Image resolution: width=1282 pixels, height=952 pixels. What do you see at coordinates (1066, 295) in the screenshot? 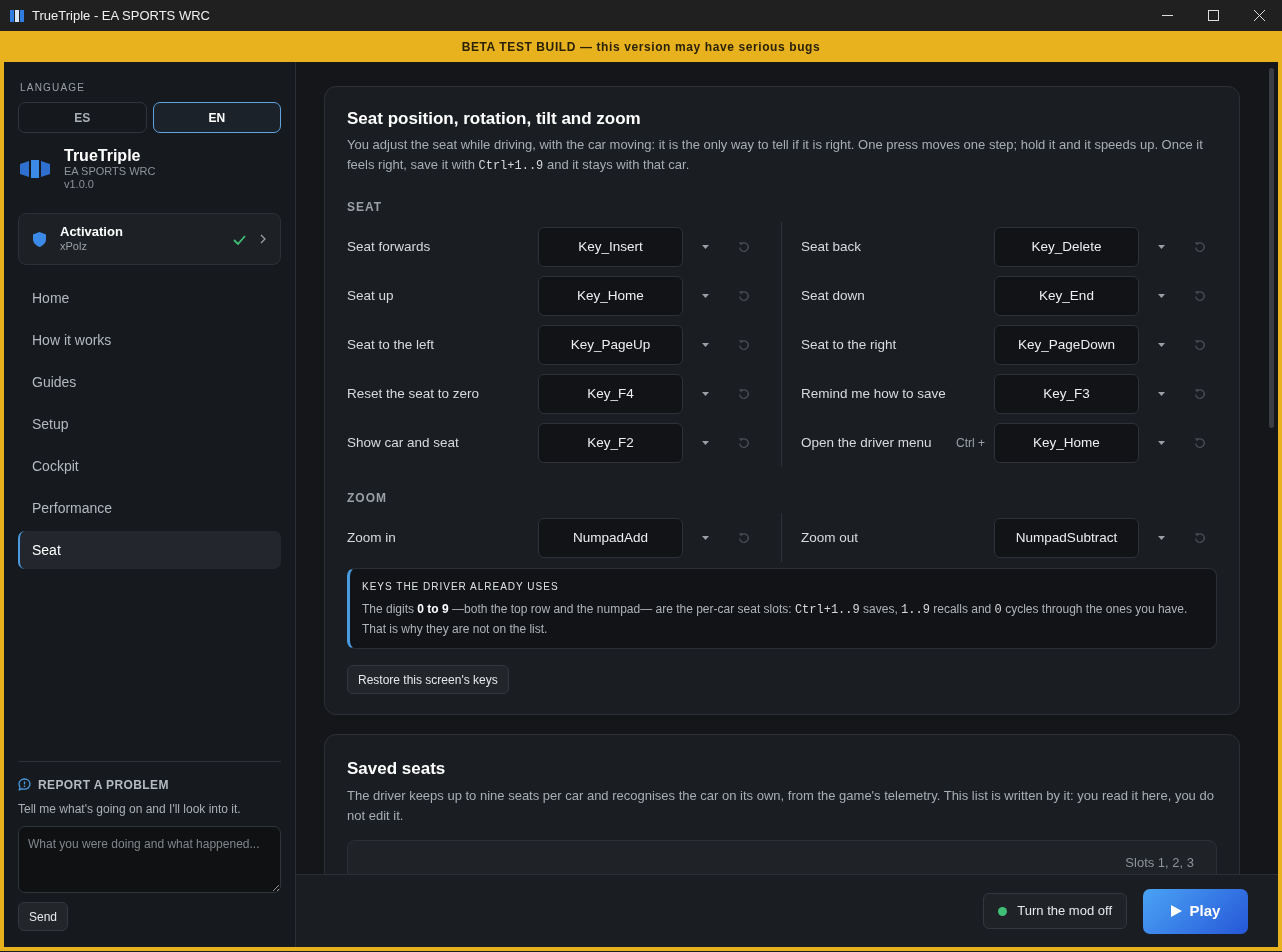
I see `key-field: Key_End` at bounding box center [1066, 295].